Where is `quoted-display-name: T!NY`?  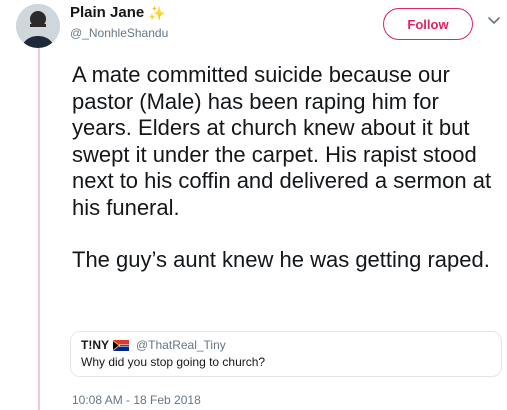 quoted-display-name: T!NY is located at coordinates (95, 345).